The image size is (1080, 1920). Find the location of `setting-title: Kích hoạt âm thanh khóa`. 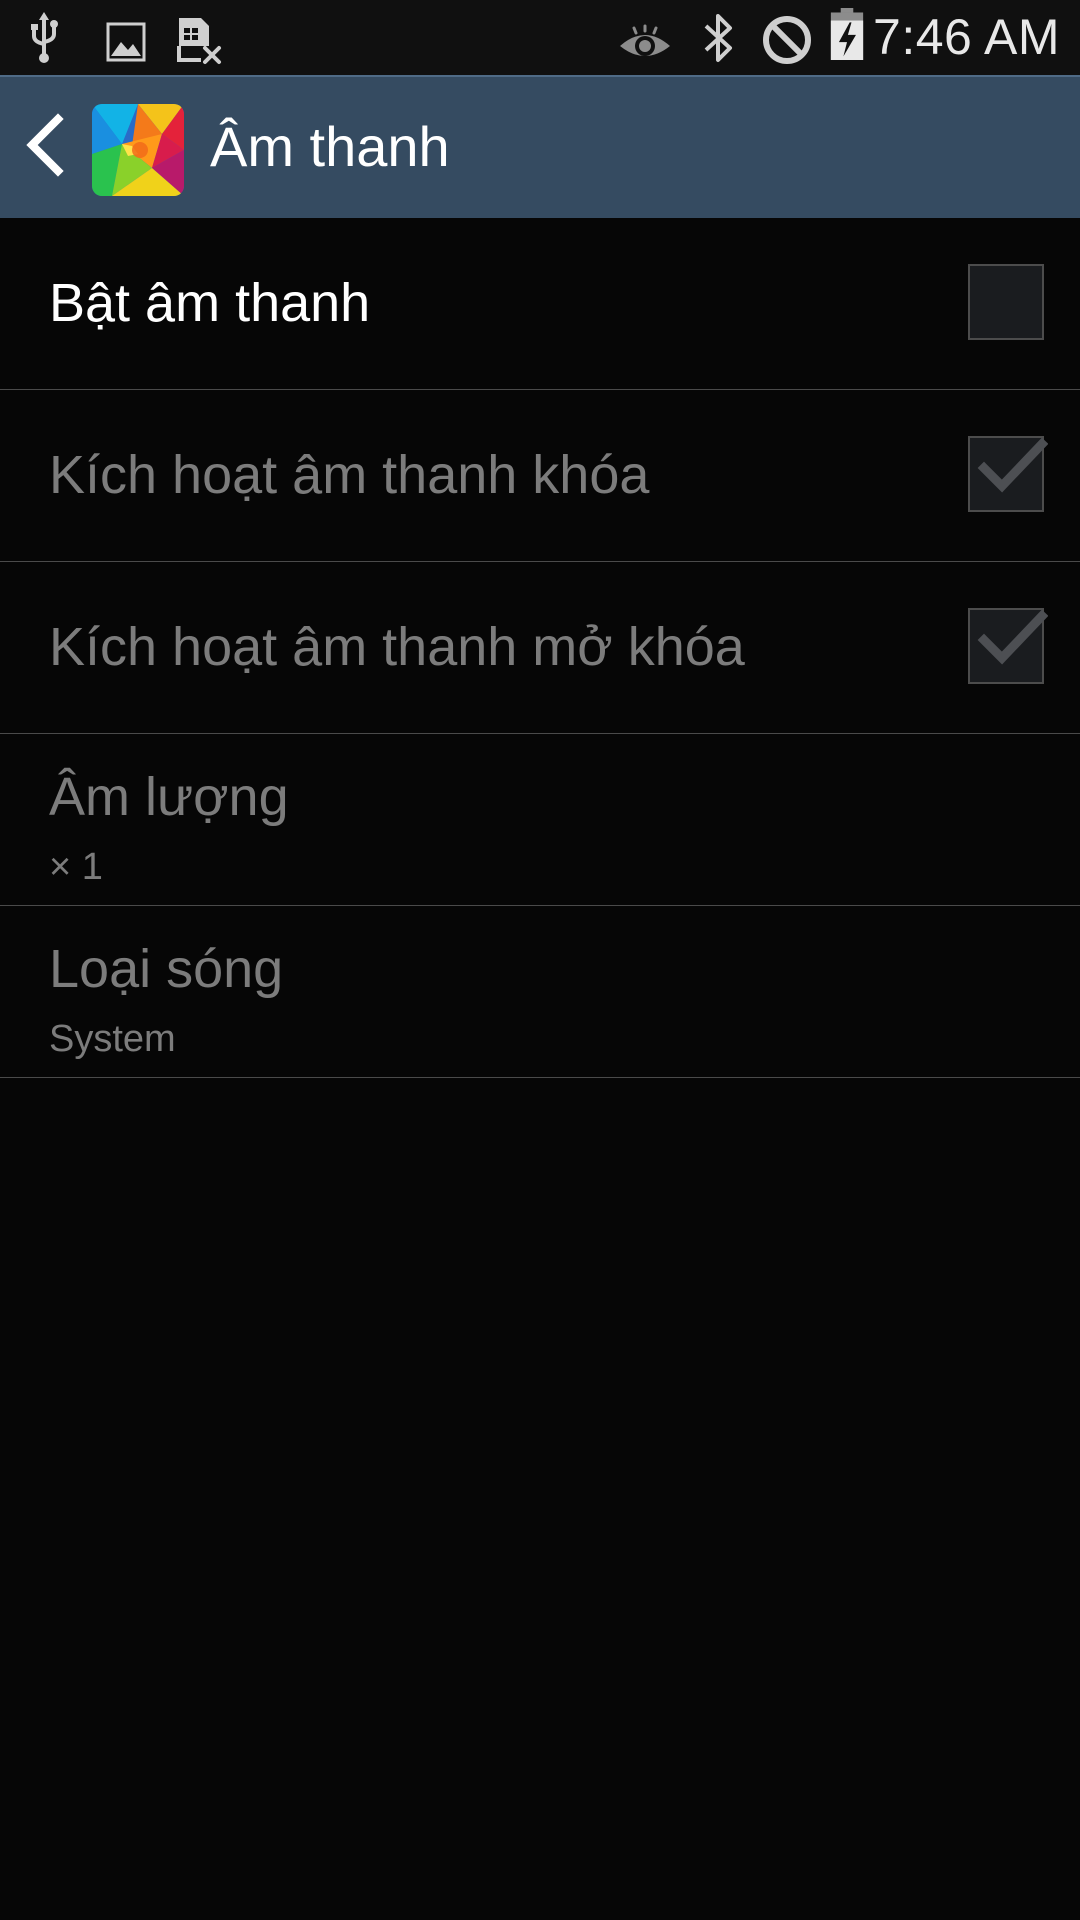

setting-title: Kích hoạt âm thanh khóa is located at coordinates (349, 475).